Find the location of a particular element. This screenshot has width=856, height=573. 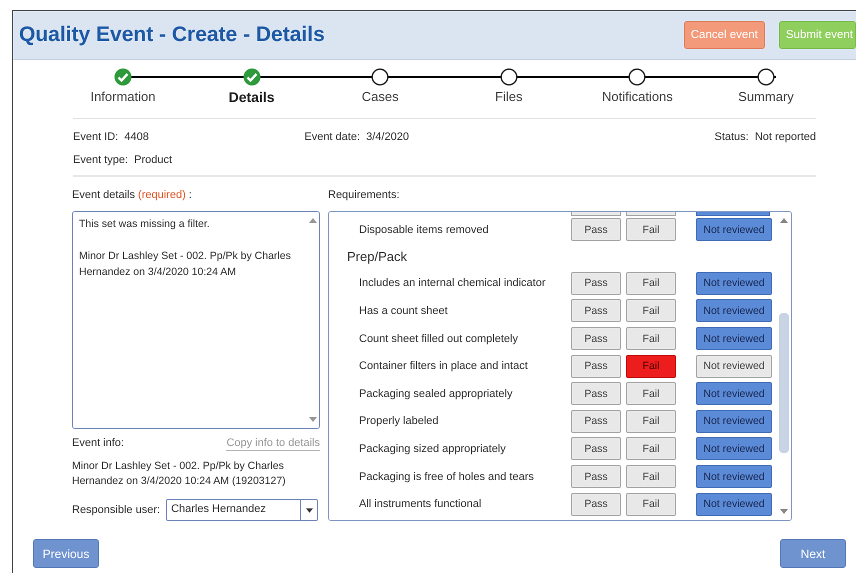

requirement-label: Includes an internal chemical indicator is located at coordinates (452, 283).